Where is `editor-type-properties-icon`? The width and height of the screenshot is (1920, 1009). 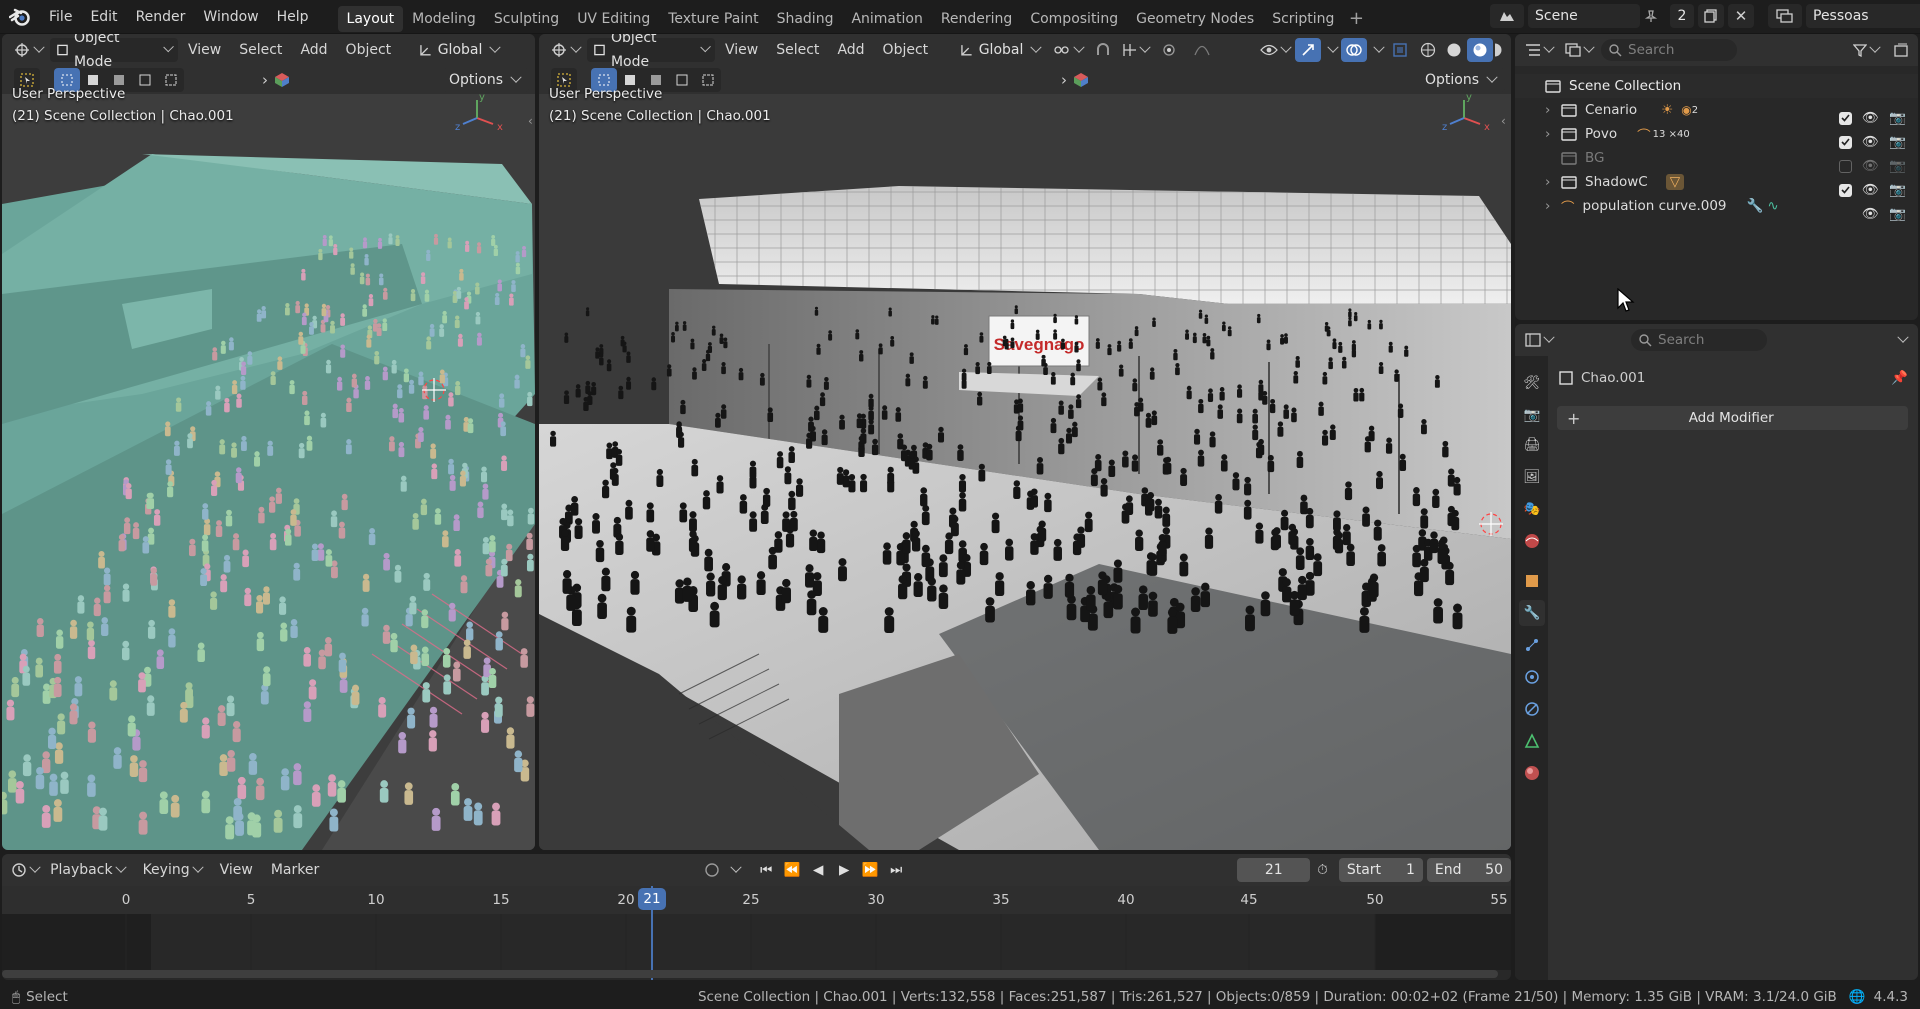
editor-type-properties-icon is located at coordinates (1539, 340).